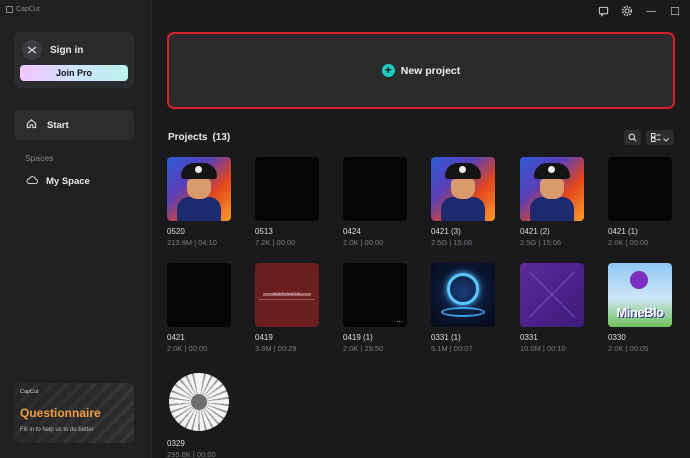 This screenshot has width=690, height=458. What do you see at coordinates (221, 137) in the screenshot?
I see `projects-count: (13)` at bounding box center [221, 137].